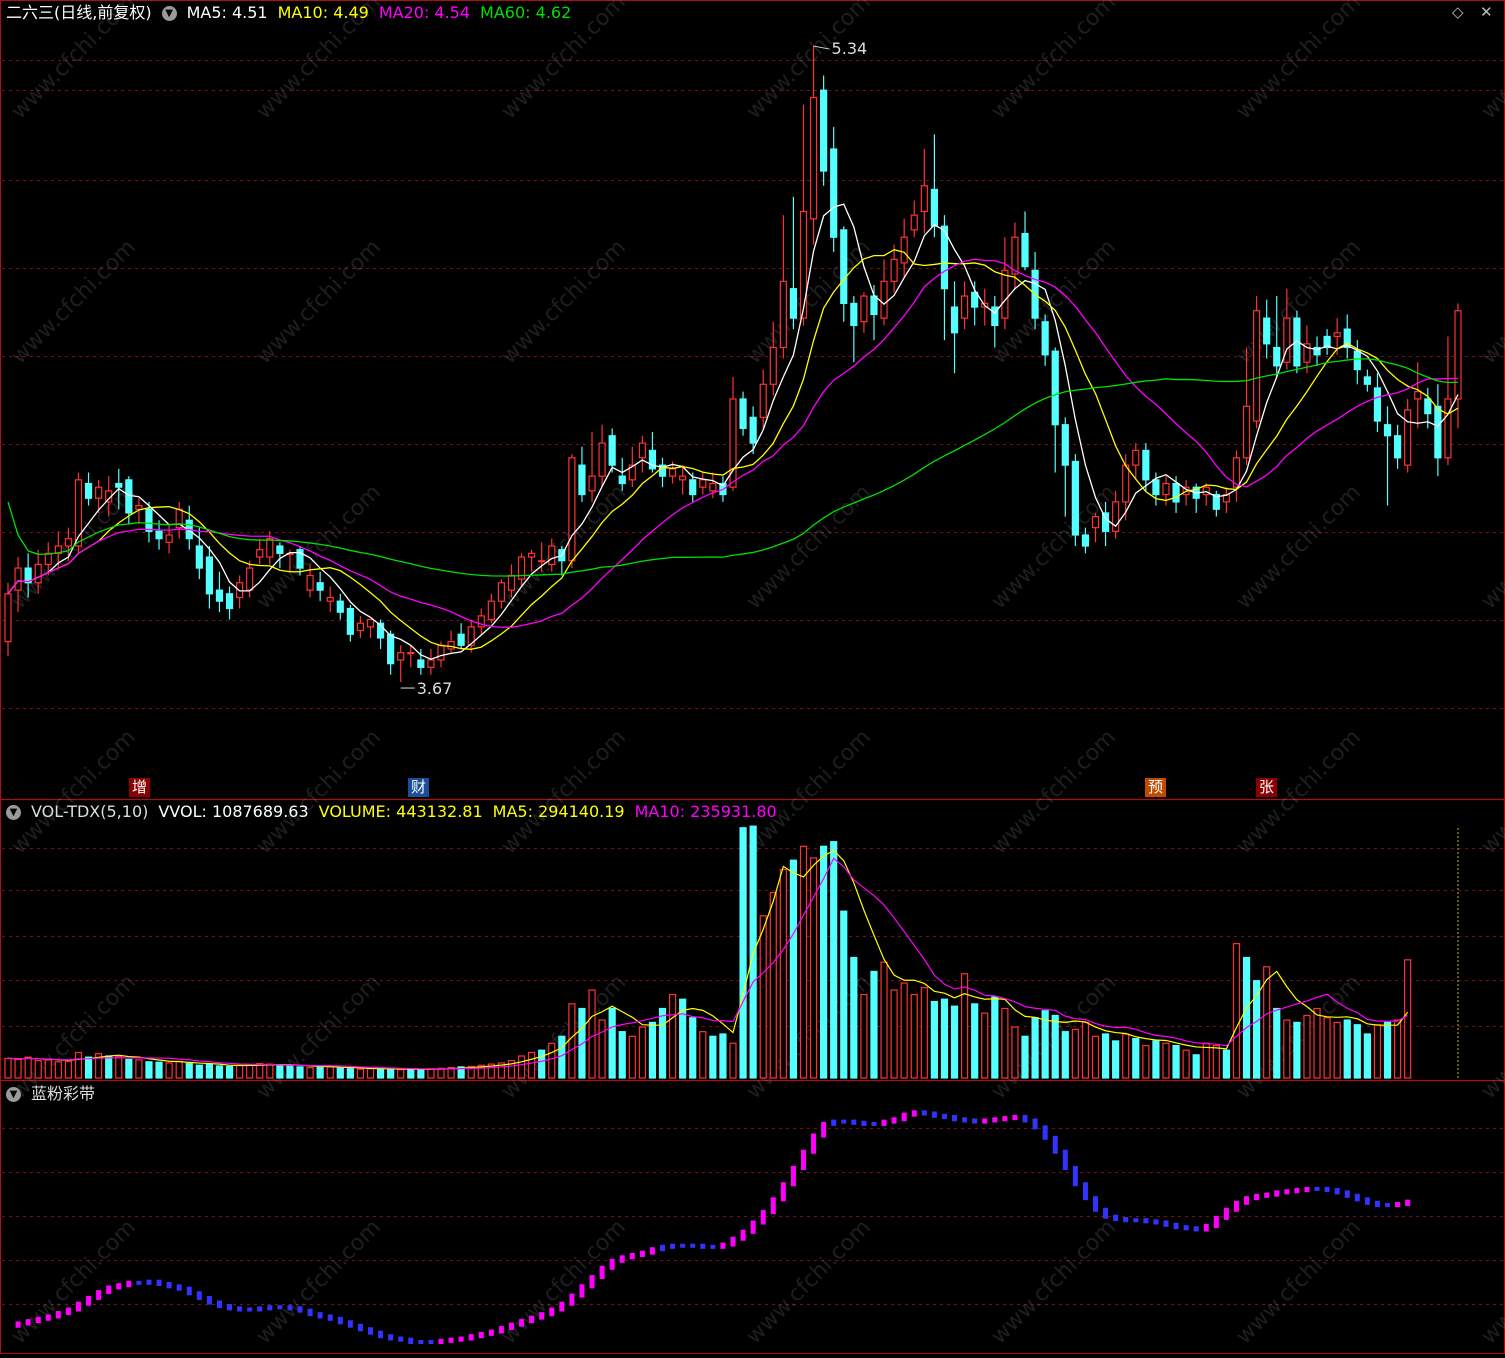 The image size is (1505, 1358). Describe the element at coordinates (13, 812) in the screenshot. I see `volume-menu-icon: ▼` at that location.